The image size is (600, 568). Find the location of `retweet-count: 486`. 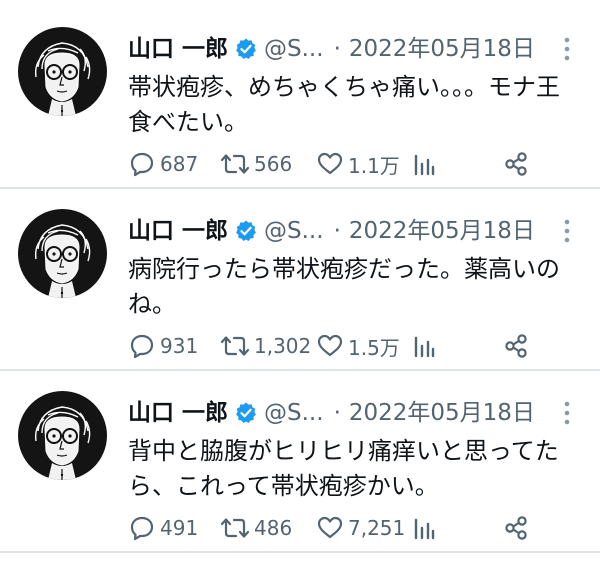

retweet-count: 486 is located at coordinates (273, 528).